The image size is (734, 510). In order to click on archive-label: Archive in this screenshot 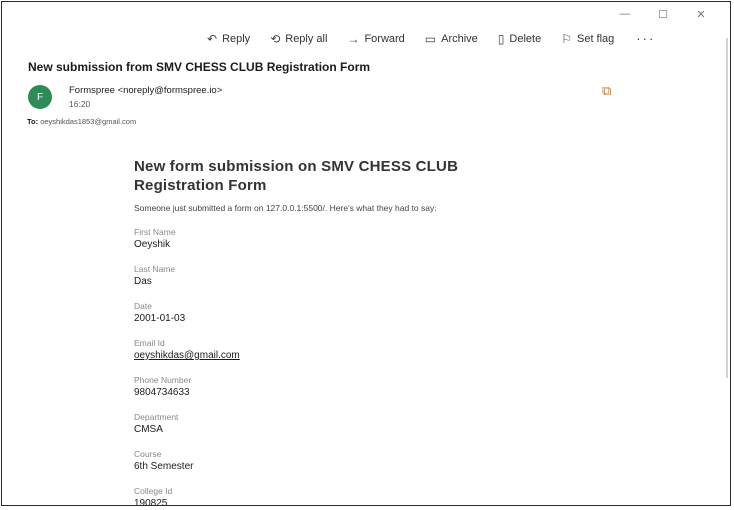, I will do `click(459, 38)`.